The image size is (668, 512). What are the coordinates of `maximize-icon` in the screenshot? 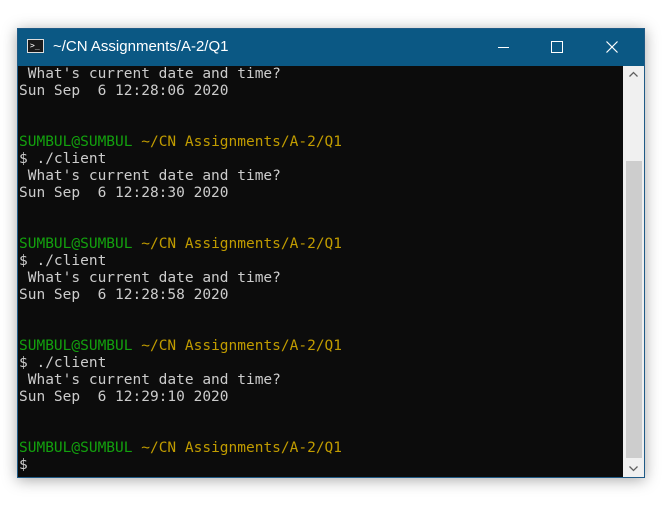 It's located at (557, 47).